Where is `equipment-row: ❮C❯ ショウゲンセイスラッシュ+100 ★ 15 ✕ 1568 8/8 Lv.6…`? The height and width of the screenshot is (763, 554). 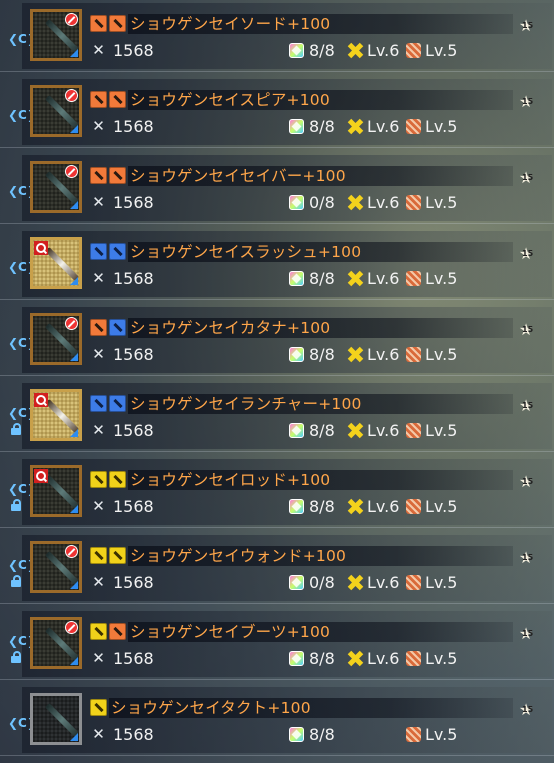 equipment-row: ❮C❯ ショウゲンセイスラッシュ+100 ★ 15 ✕ 1568 8/8 Lv.6… is located at coordinates (277, 264).